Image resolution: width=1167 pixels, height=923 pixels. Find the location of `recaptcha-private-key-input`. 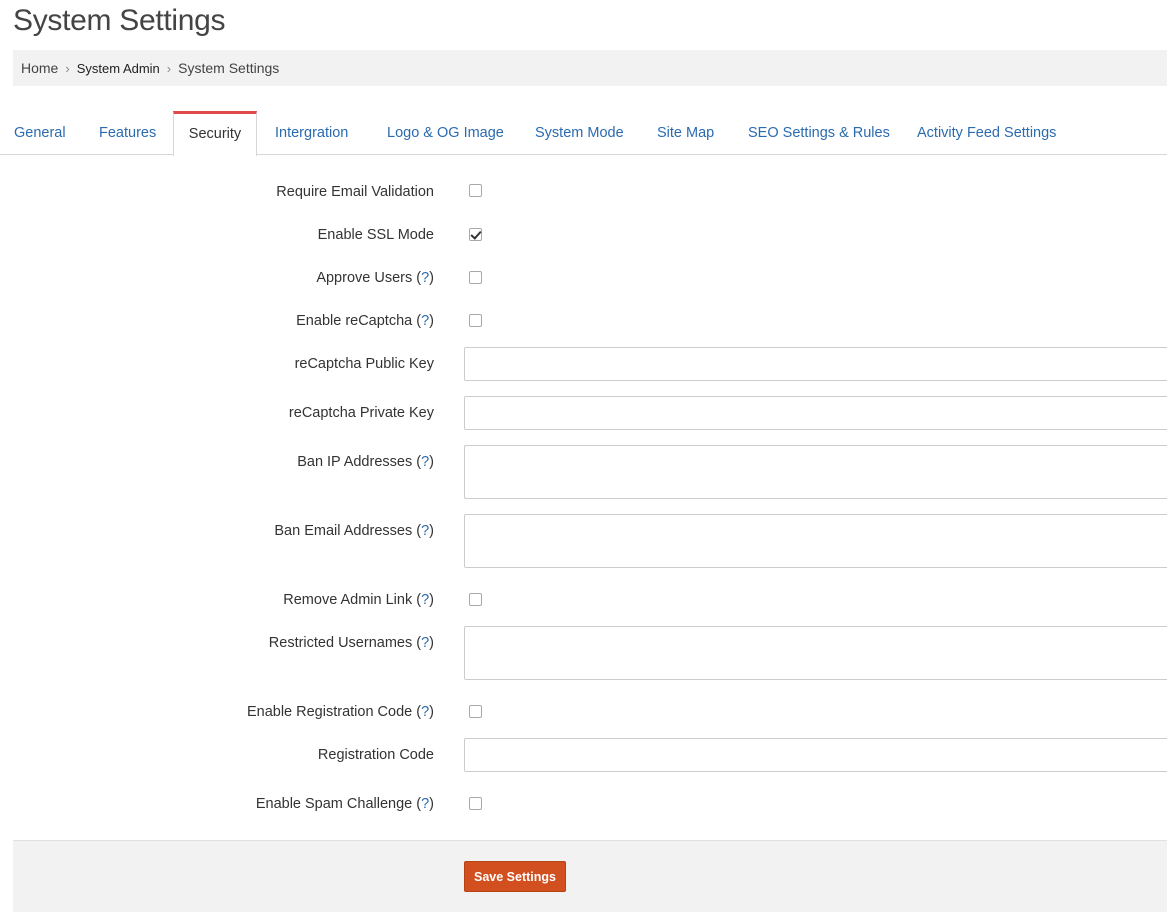

recaptcha-private-key-input is located at coordinates (815, 413).